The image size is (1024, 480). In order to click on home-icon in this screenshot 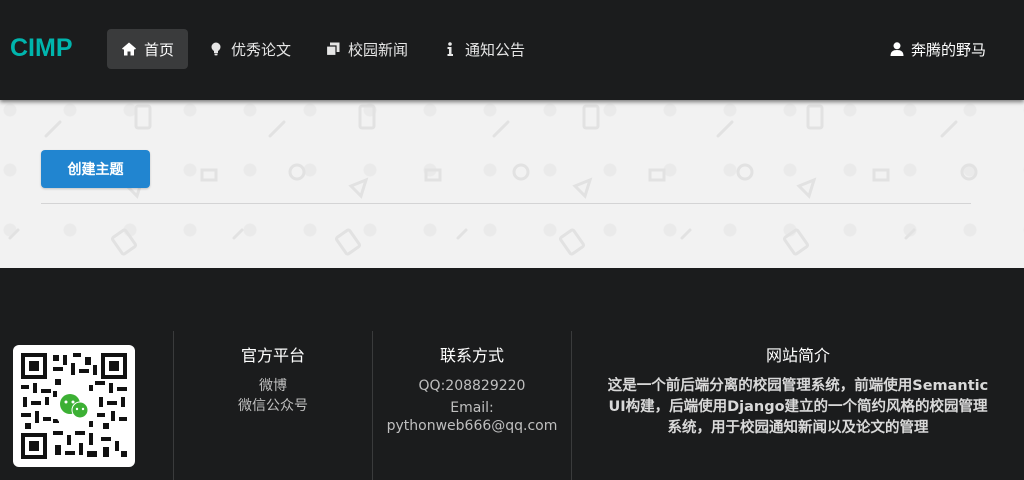, I will do `click(129, 49)`.